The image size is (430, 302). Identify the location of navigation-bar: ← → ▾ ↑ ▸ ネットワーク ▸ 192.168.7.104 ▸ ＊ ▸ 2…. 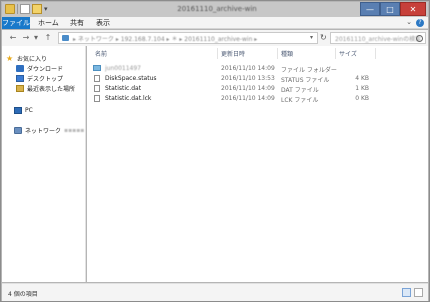
(215, 38).